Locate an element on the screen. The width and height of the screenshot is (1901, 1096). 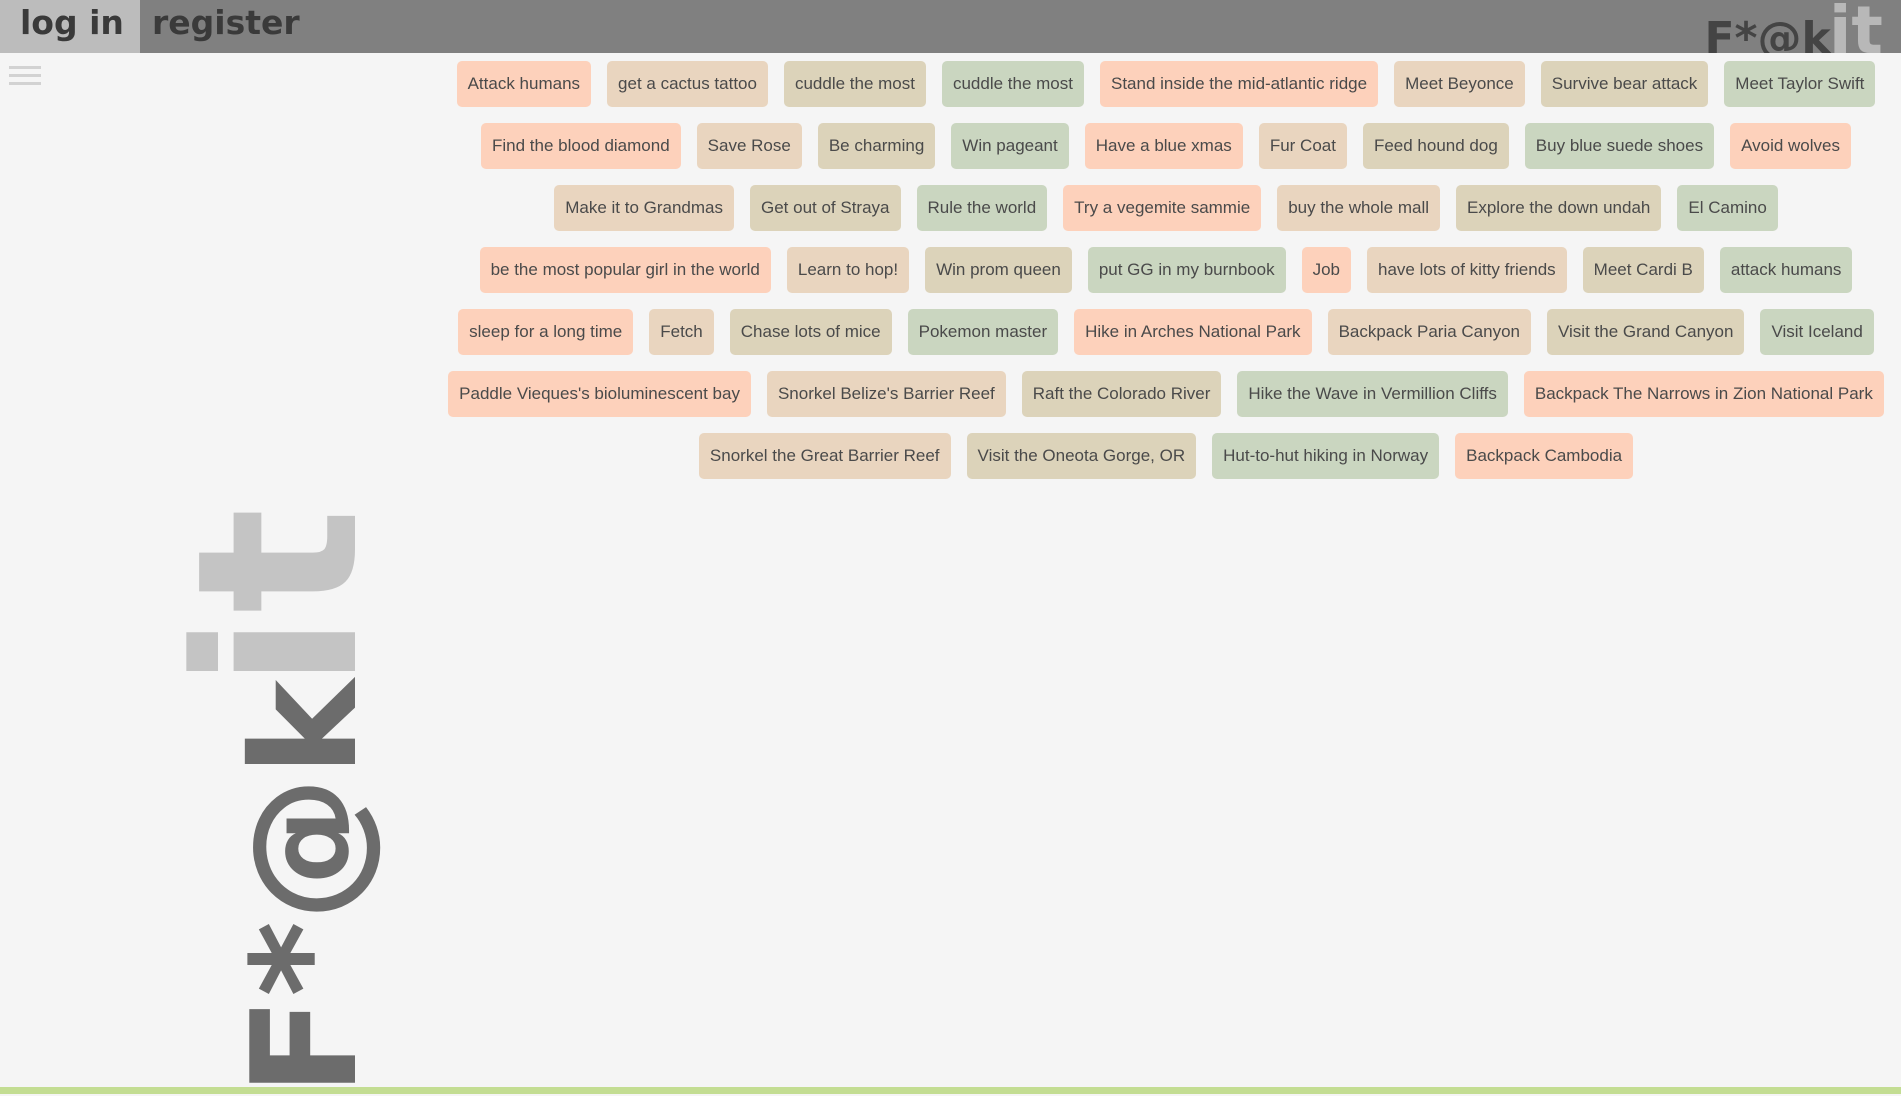
goal-tag: Snorkel the Great Barrier Reef is located at coordinates (824, 456).